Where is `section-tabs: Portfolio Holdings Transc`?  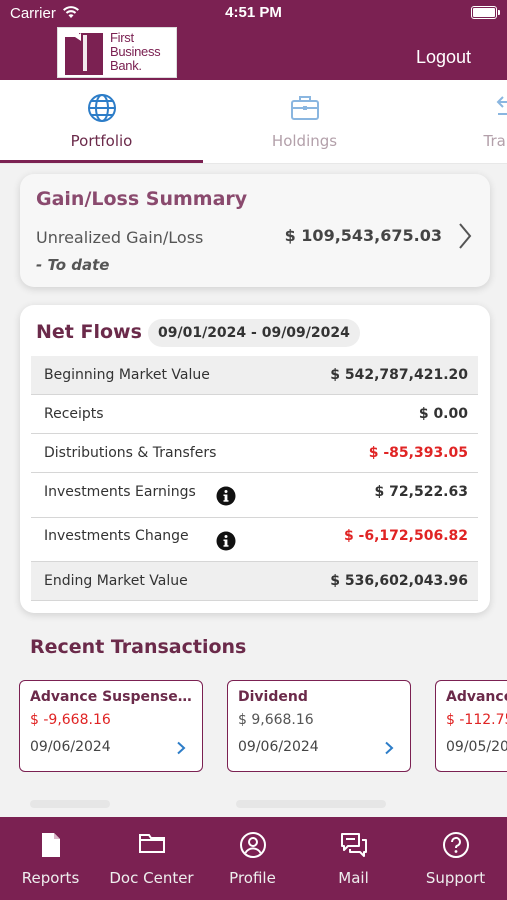 section-tabs: Portfolio Holdings Transc is located at coordinates (253, 122).